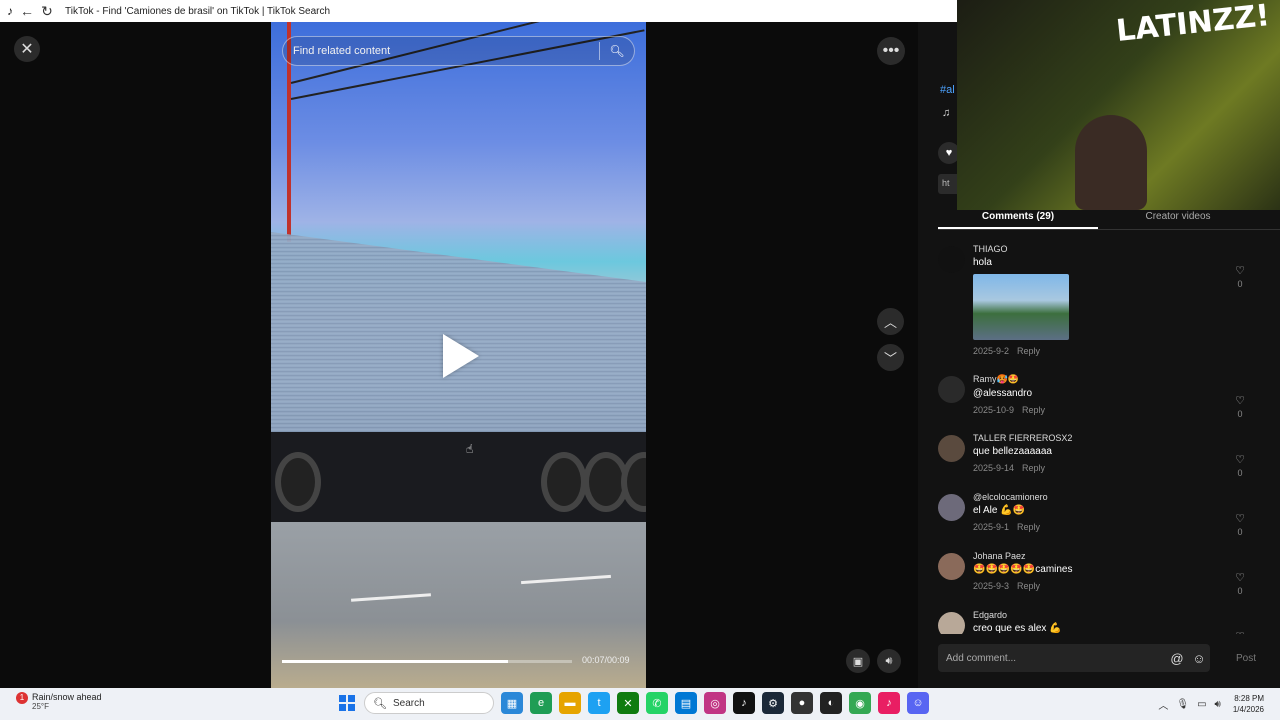 This screenshot has width=1280, height=720. I want to click on more-dots-icon: •••, so click(891, 50).